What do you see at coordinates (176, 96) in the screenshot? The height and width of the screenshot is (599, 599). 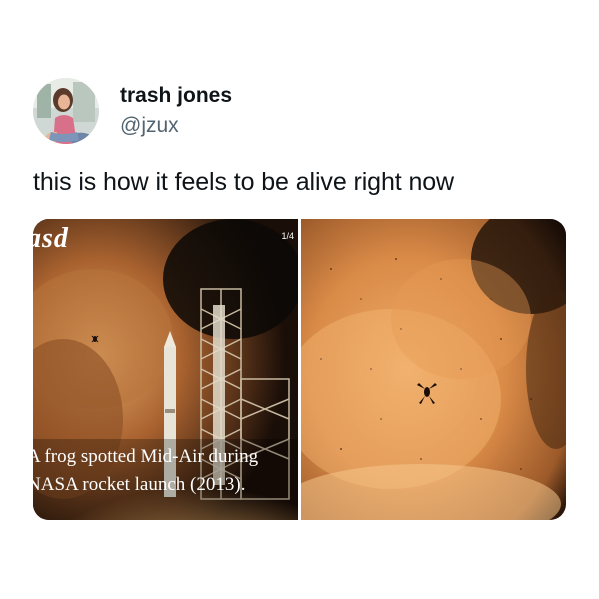 I see `display-name: trash jones` at bounding box center [176, 96].